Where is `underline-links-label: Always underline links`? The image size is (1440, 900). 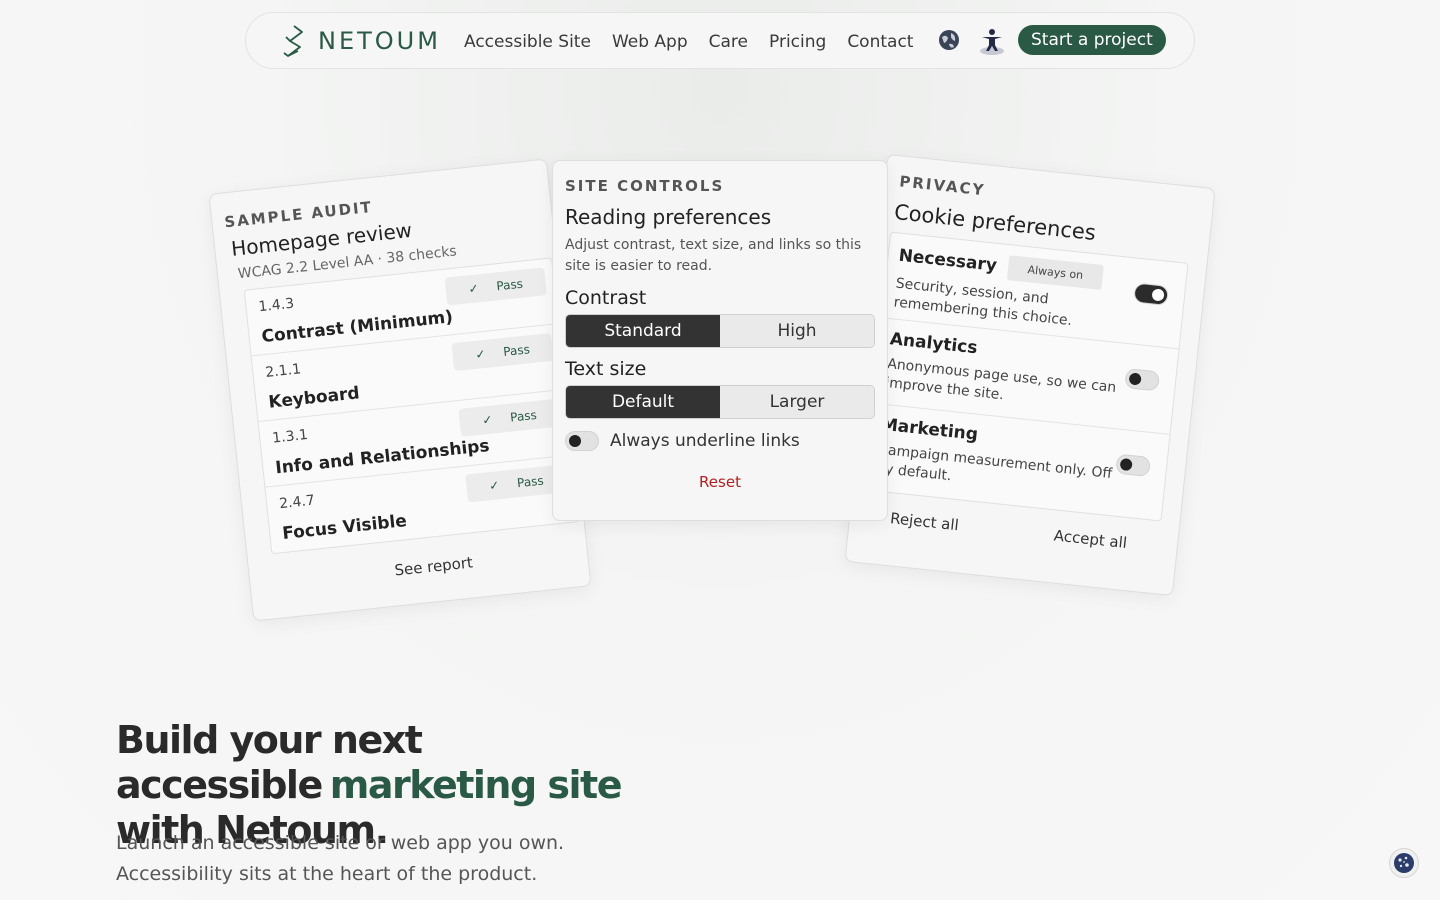 underline-links-label: Always underline links is located at coordinates (705, 441).